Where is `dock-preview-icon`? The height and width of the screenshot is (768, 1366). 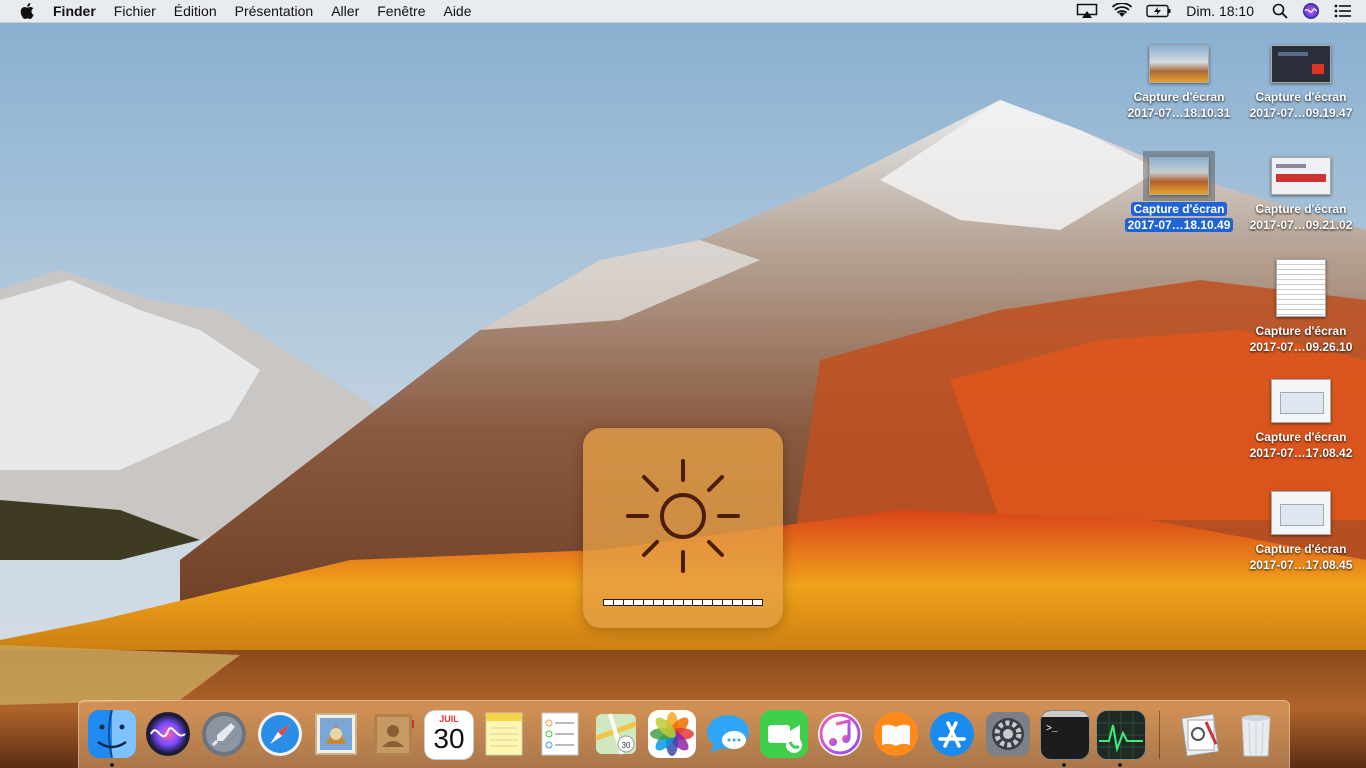 dock-preview-icon is located at coordinates (1200, 734).